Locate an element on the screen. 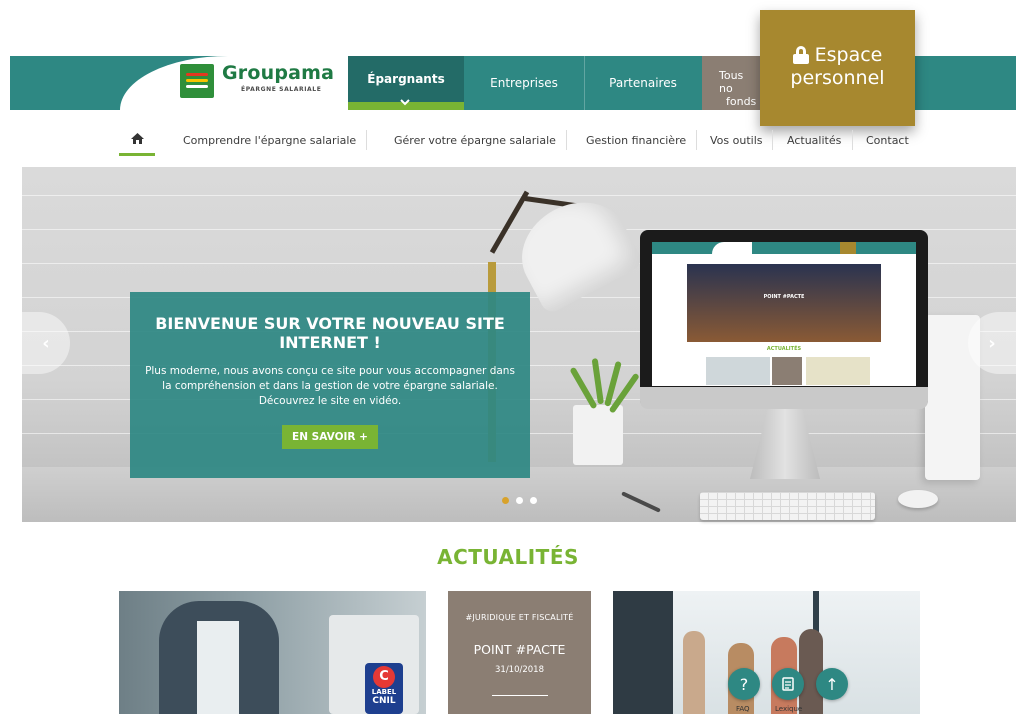  subnav-item-gestion: Gestion financière is located at coordinates (636, 140).